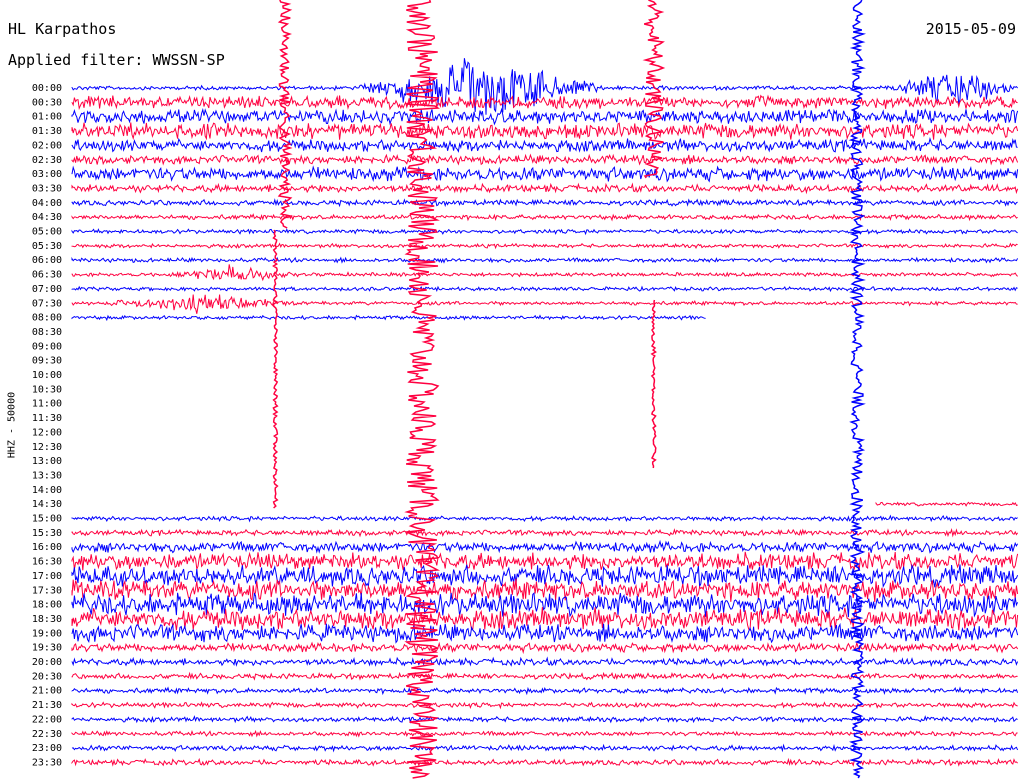 This screenshot has width=1024, height=780. What do you see at coordinates (47, 734) in the screenshot?
I see `time-tick-label: 22:30` at bounding box center [47, 734].